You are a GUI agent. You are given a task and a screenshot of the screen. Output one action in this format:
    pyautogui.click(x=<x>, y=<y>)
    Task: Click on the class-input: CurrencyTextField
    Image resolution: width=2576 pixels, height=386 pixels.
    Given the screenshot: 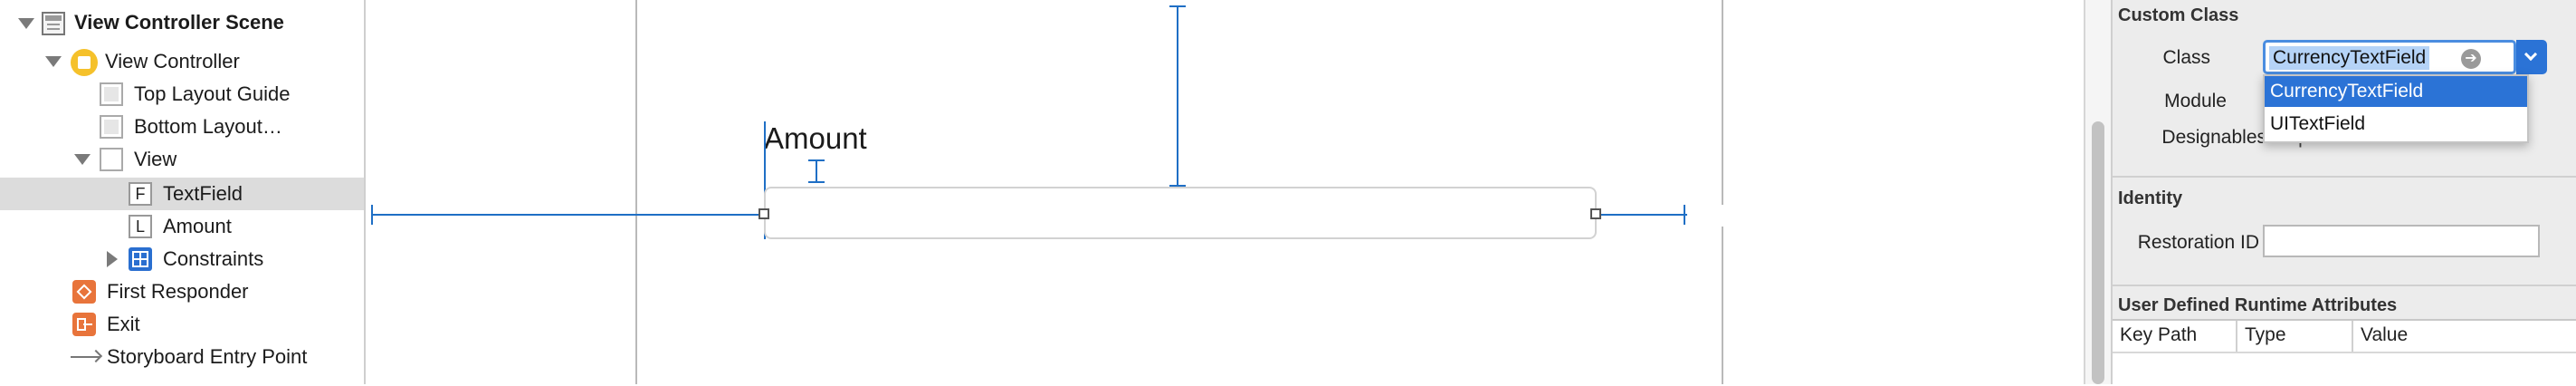 What is the action you would take?
    pyautogui.click(x=2349, y=58)
    